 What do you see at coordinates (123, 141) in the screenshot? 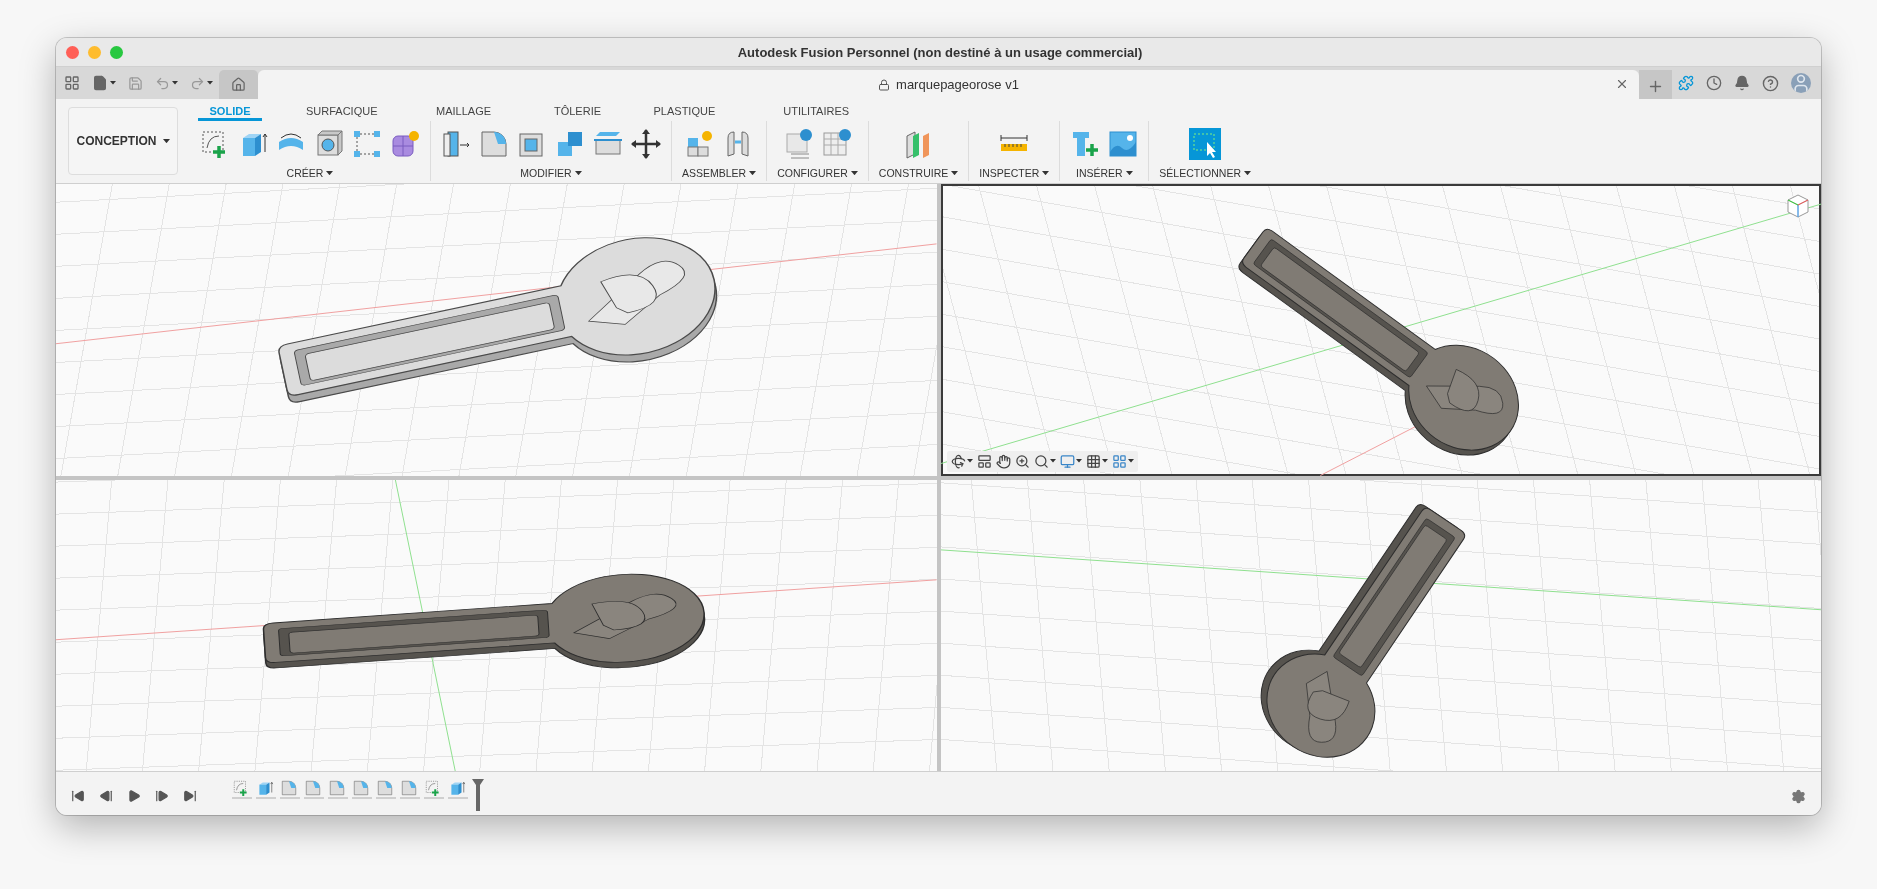
I see `workspace-dropdown: CONCEPTION` at bounding box center [123, 141].